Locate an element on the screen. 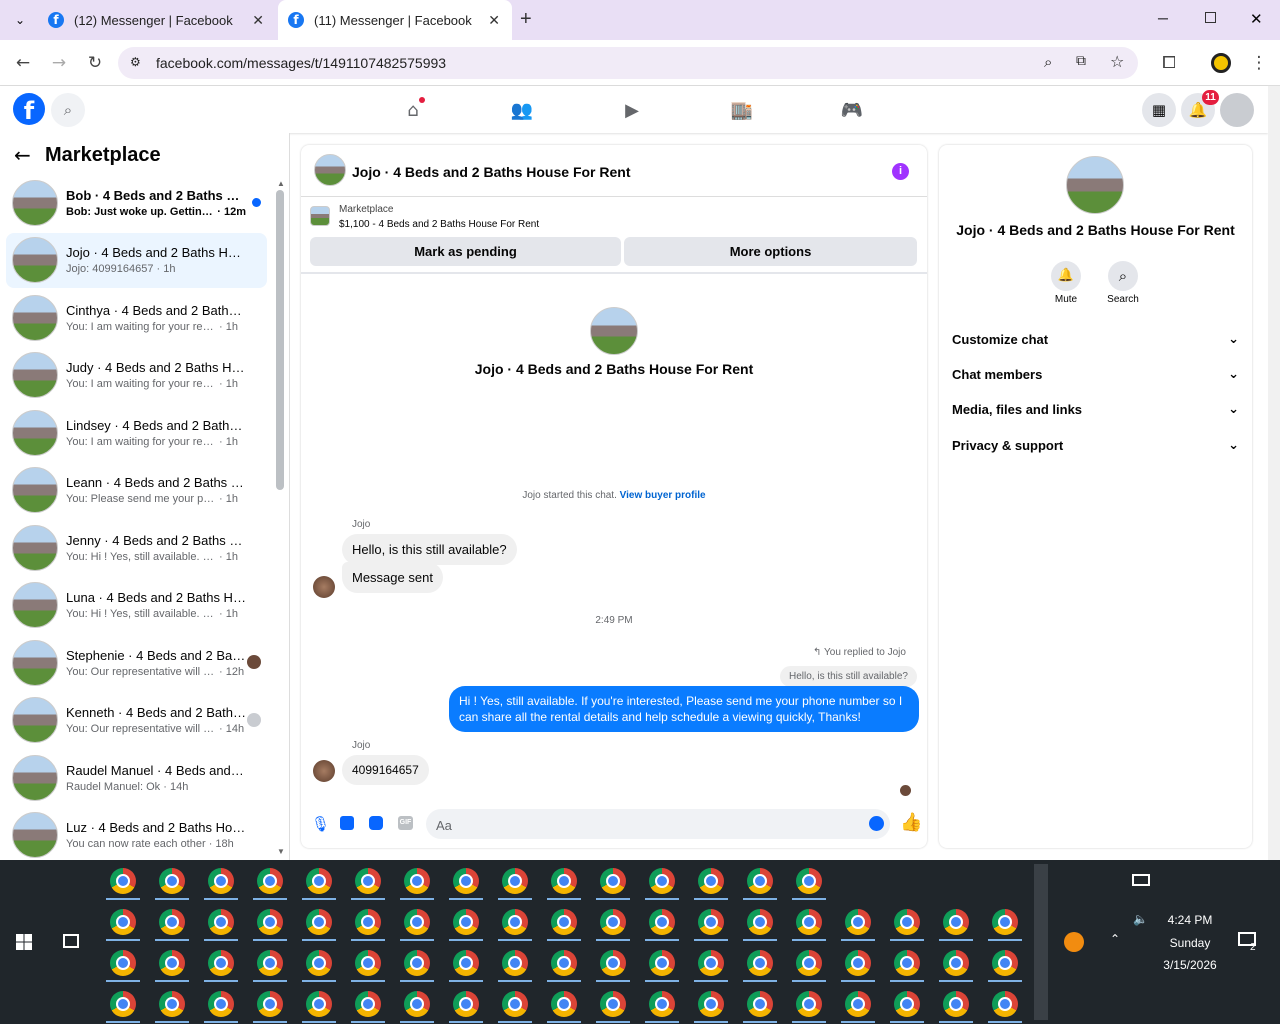 The width and height of the screenshot is (1280, 1024). message-input: Aa is located at coordinates (658, 824).